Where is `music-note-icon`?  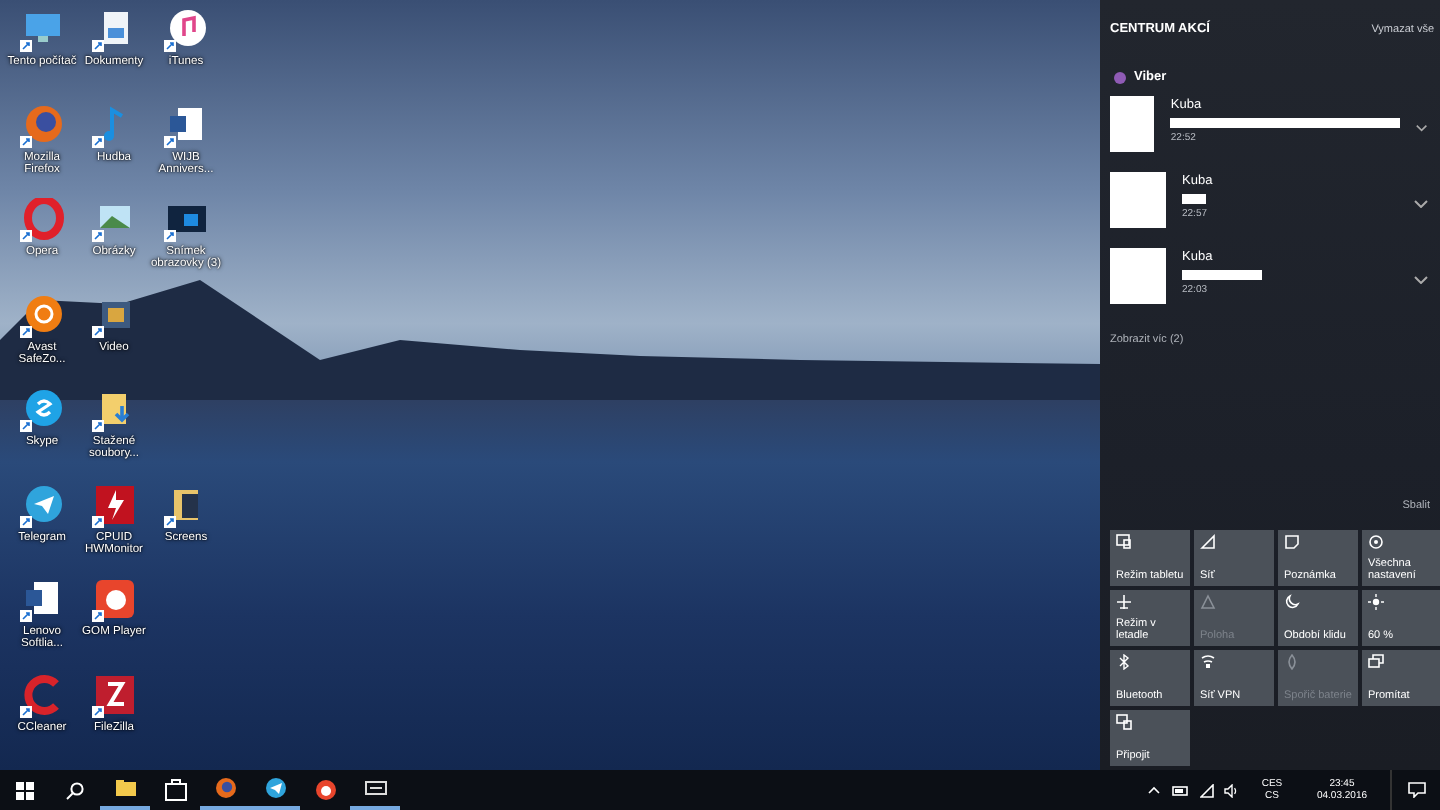
music-note-icon is located at coordinates (186, 30).